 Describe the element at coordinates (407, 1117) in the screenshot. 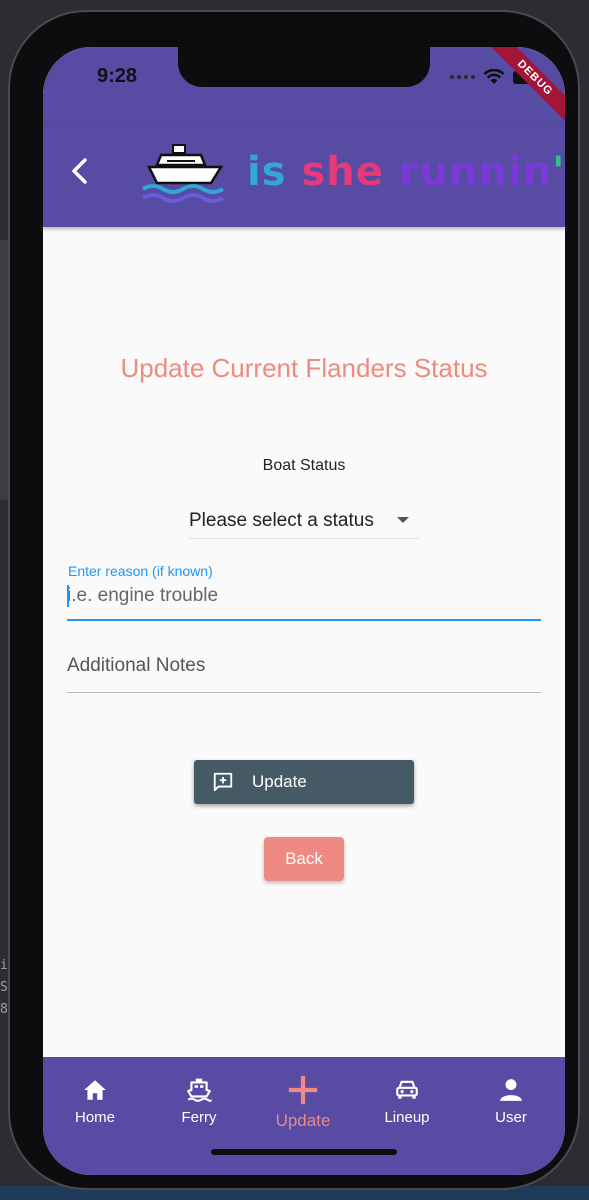

I see `nav-label-lineup: Lineup` at that location.